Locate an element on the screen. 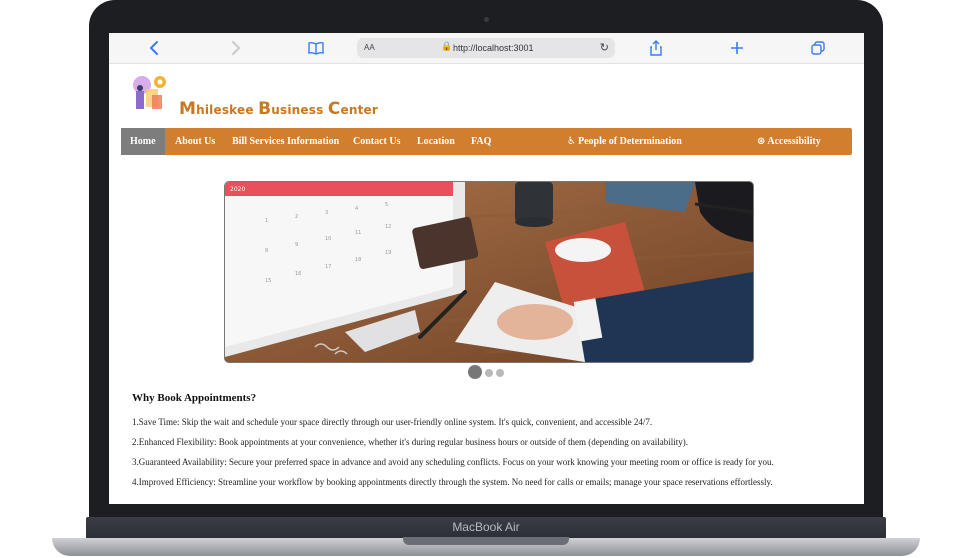  nav-bill-services: Bill Services Information is located at coordinates (285, 141).